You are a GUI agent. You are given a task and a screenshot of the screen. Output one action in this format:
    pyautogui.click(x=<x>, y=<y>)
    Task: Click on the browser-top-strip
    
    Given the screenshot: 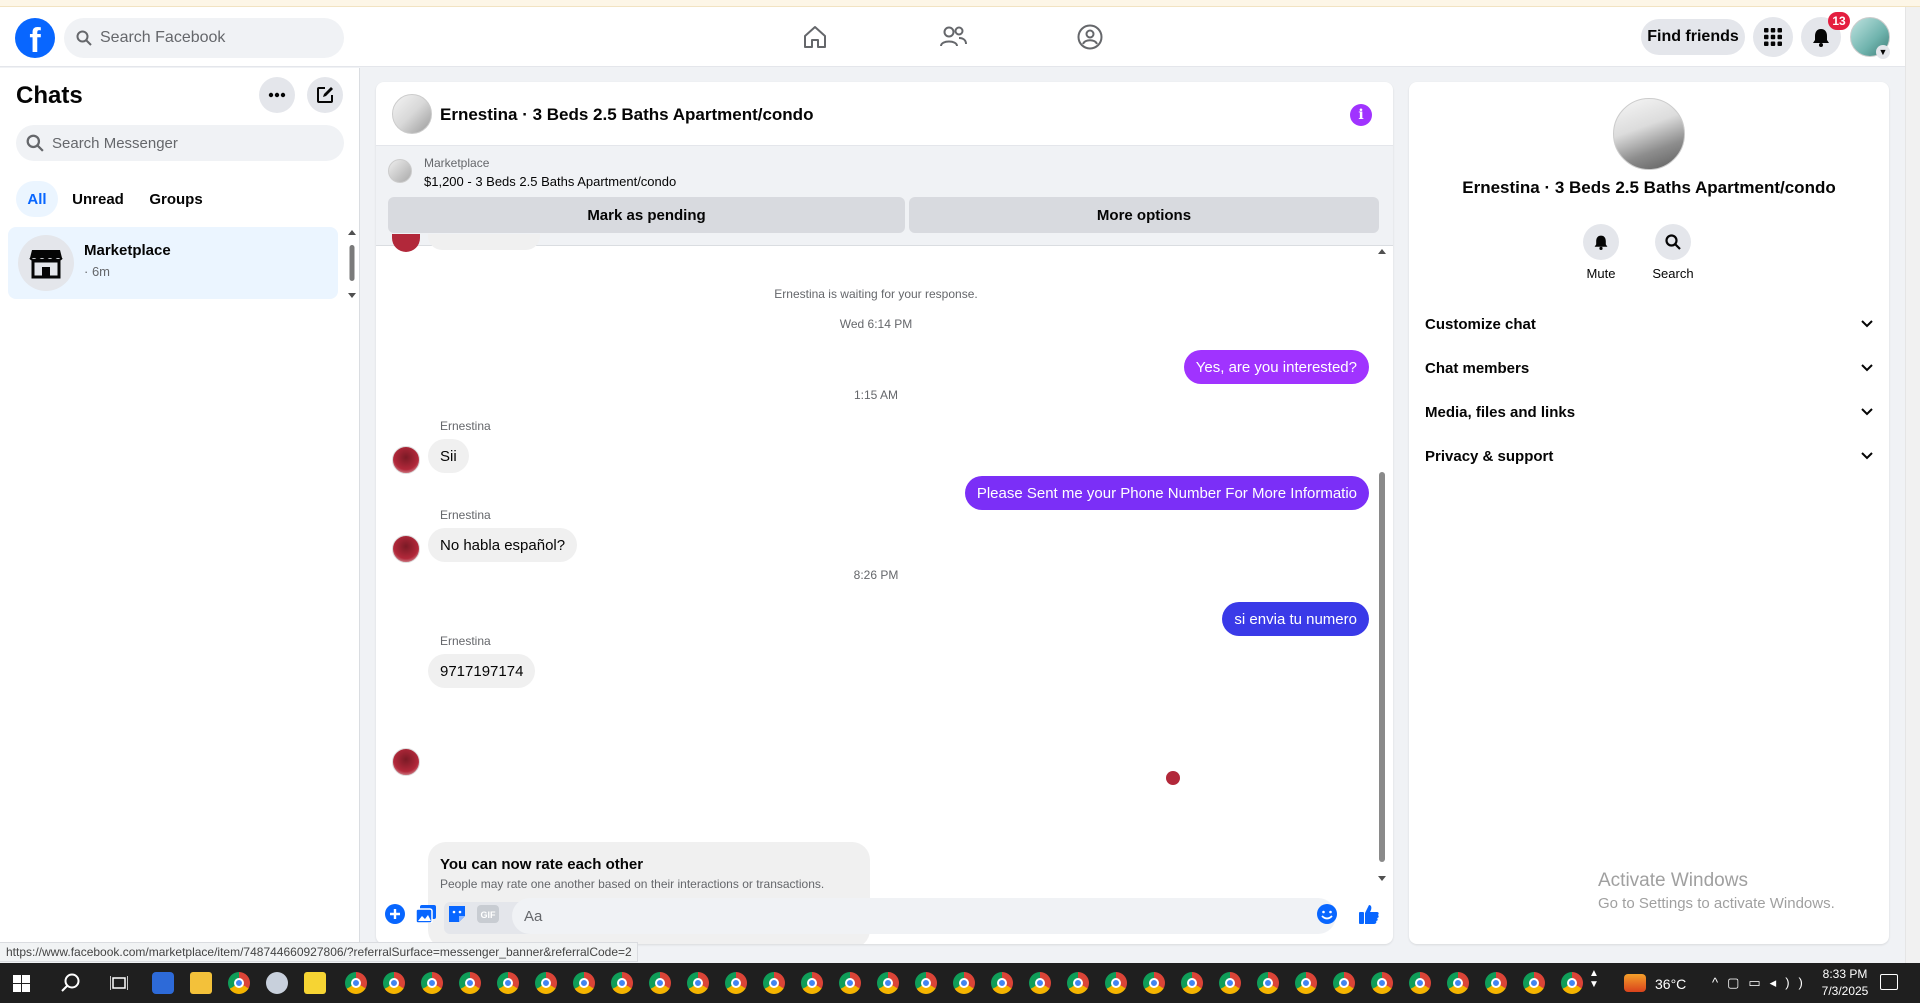 What is the action you would take?
    pyautogui.click(x=960, y=3)
    